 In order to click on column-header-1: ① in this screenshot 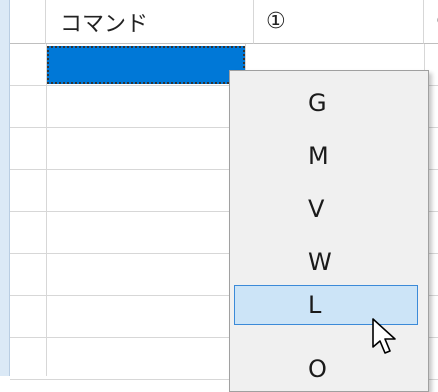, I will do `click(339, 22)`.